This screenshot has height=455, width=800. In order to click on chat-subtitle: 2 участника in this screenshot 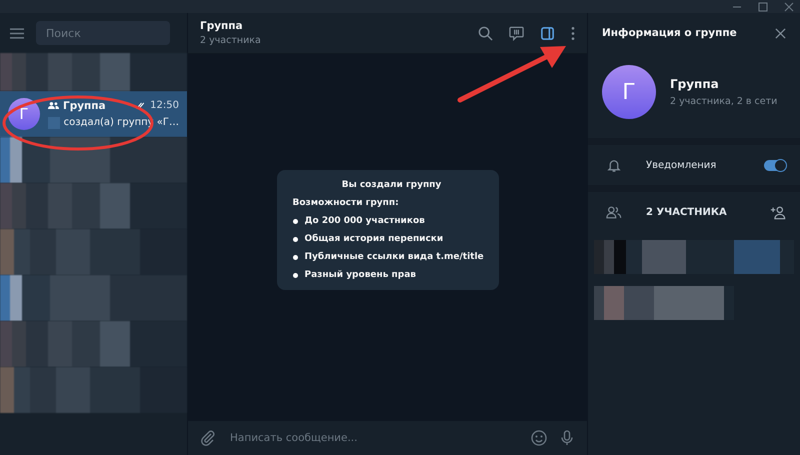, I will do `click(230, 40)`.